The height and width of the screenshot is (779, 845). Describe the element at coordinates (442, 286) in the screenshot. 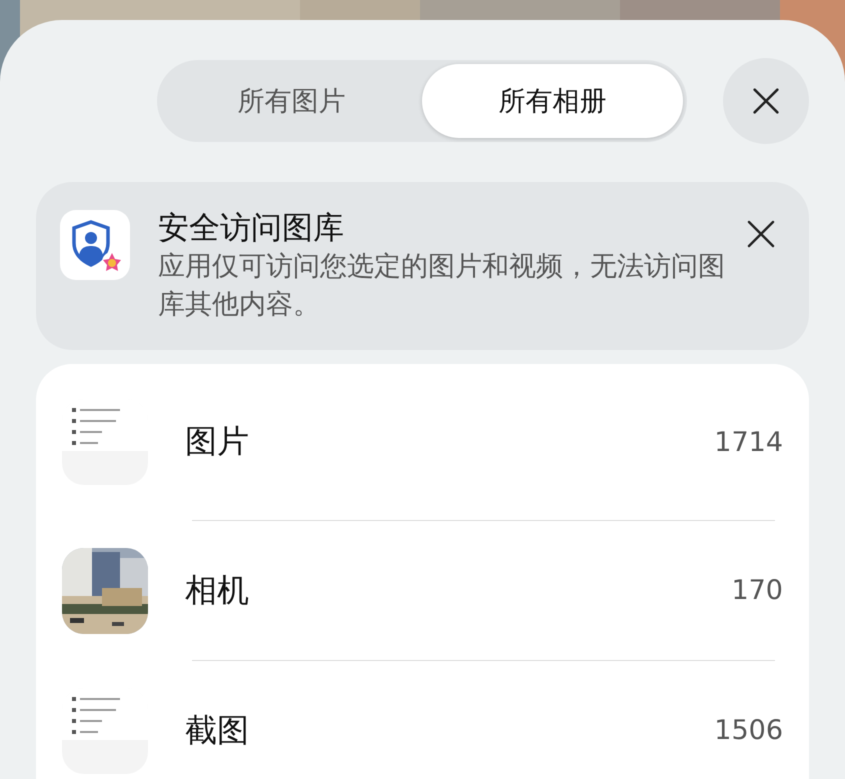

I see `notice-text: 应用仅可访问您选定的图片和视频，无法访问图库其他内容。` at that location.